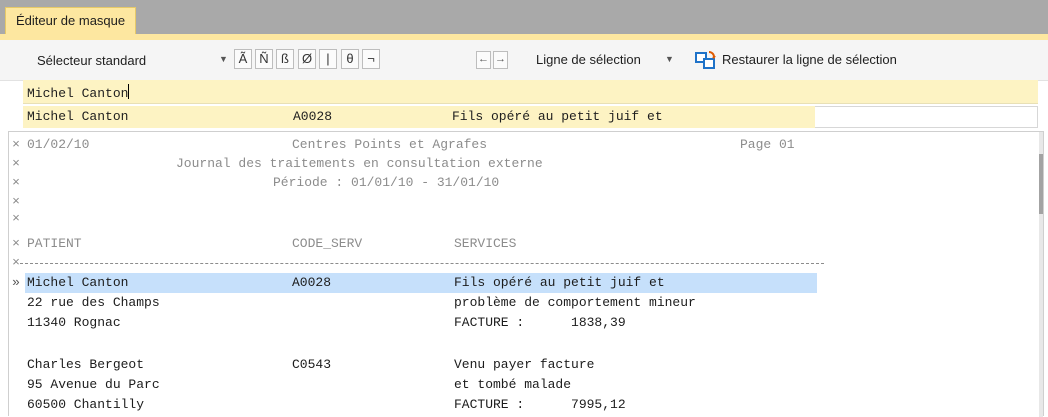 This screenshot has width=1048, height=417. I want to click on table-row: 95 Avenue du Parc et tombé malade, so click(526, 385).